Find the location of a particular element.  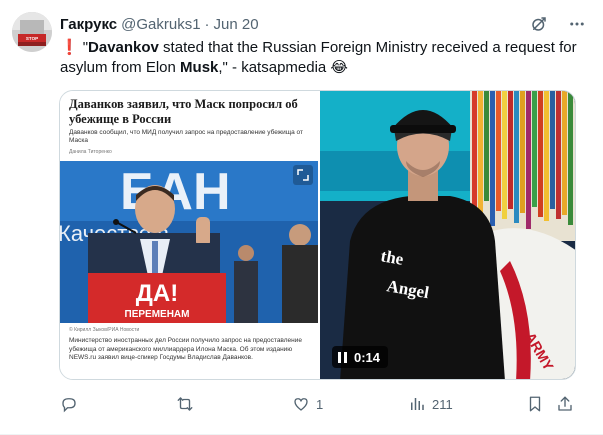

reply-icon is located at coordinates (69, 405).